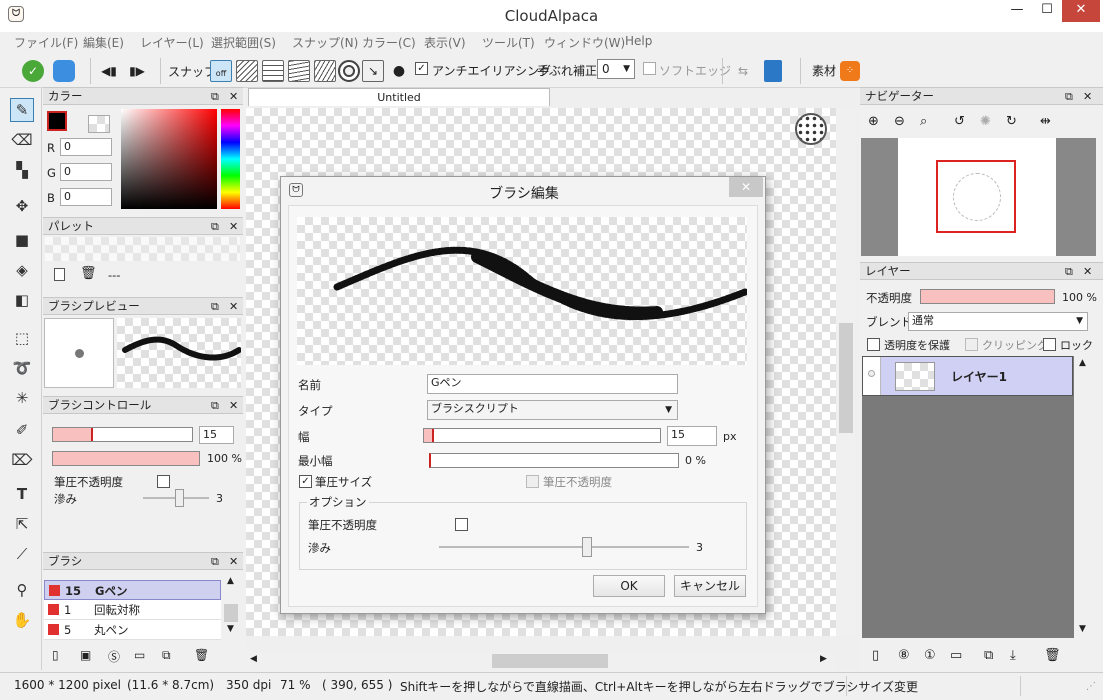 The image size is (1103, 700). Describe the element at coordinates (126, 458) in the screenshot. I see `brush-opacity-slider` at that location.